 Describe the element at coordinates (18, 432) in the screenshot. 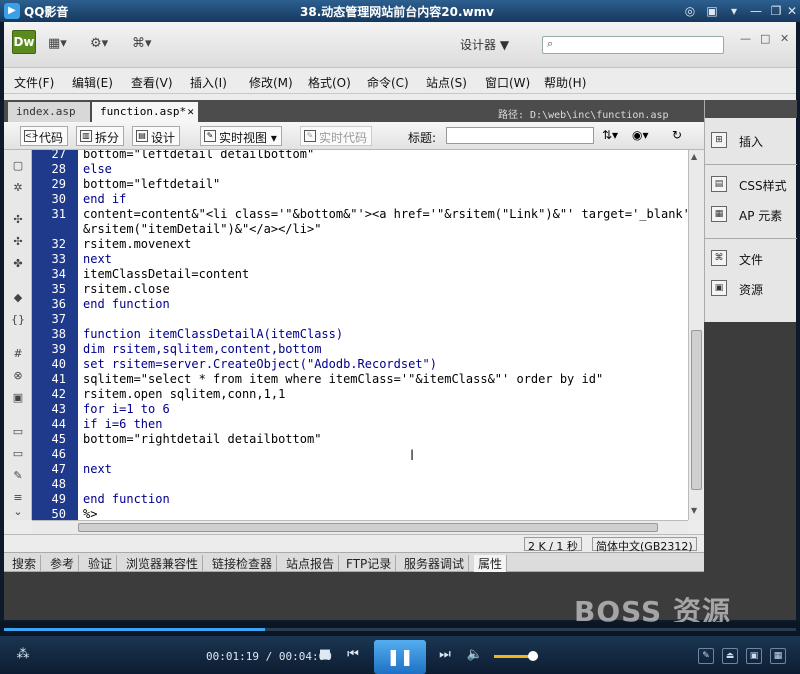

I see `apply-comment-icon: ▭` at that location.